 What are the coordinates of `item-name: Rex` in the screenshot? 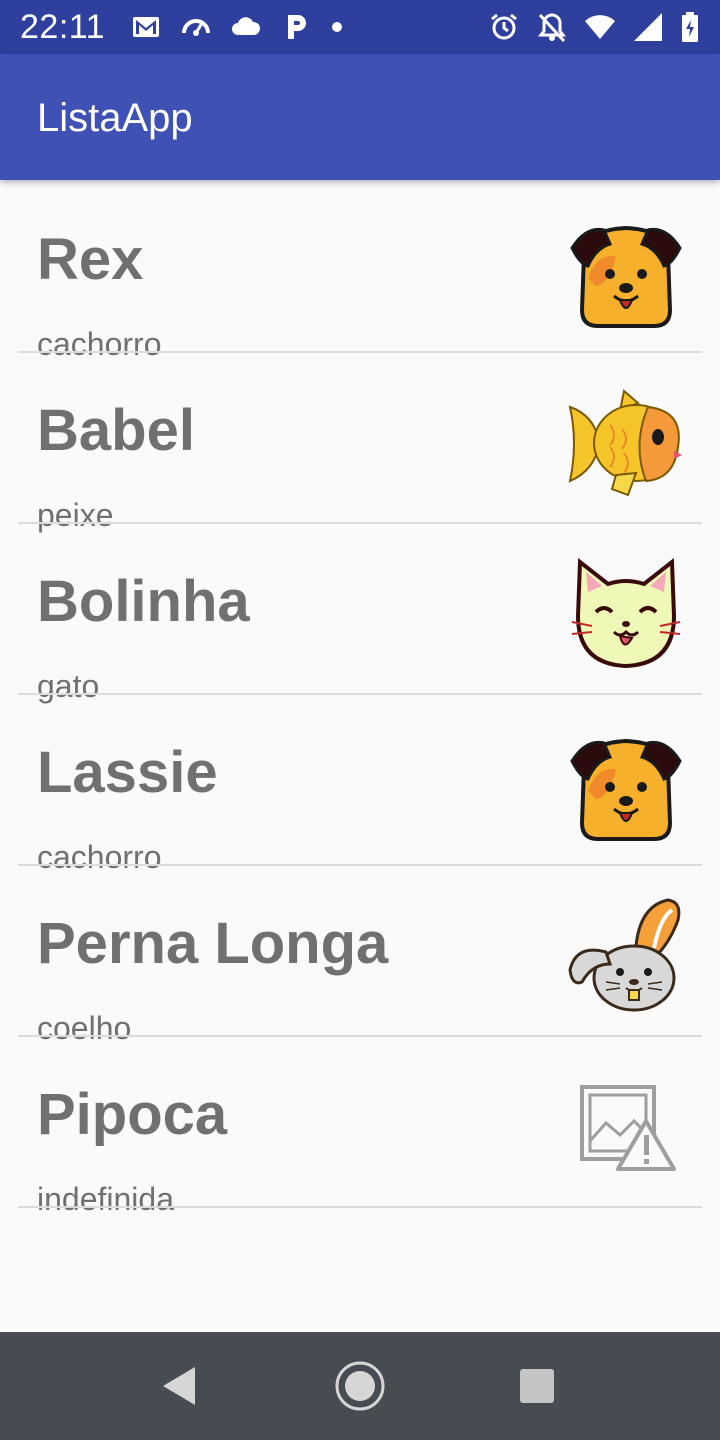 It's located at (90, 259).